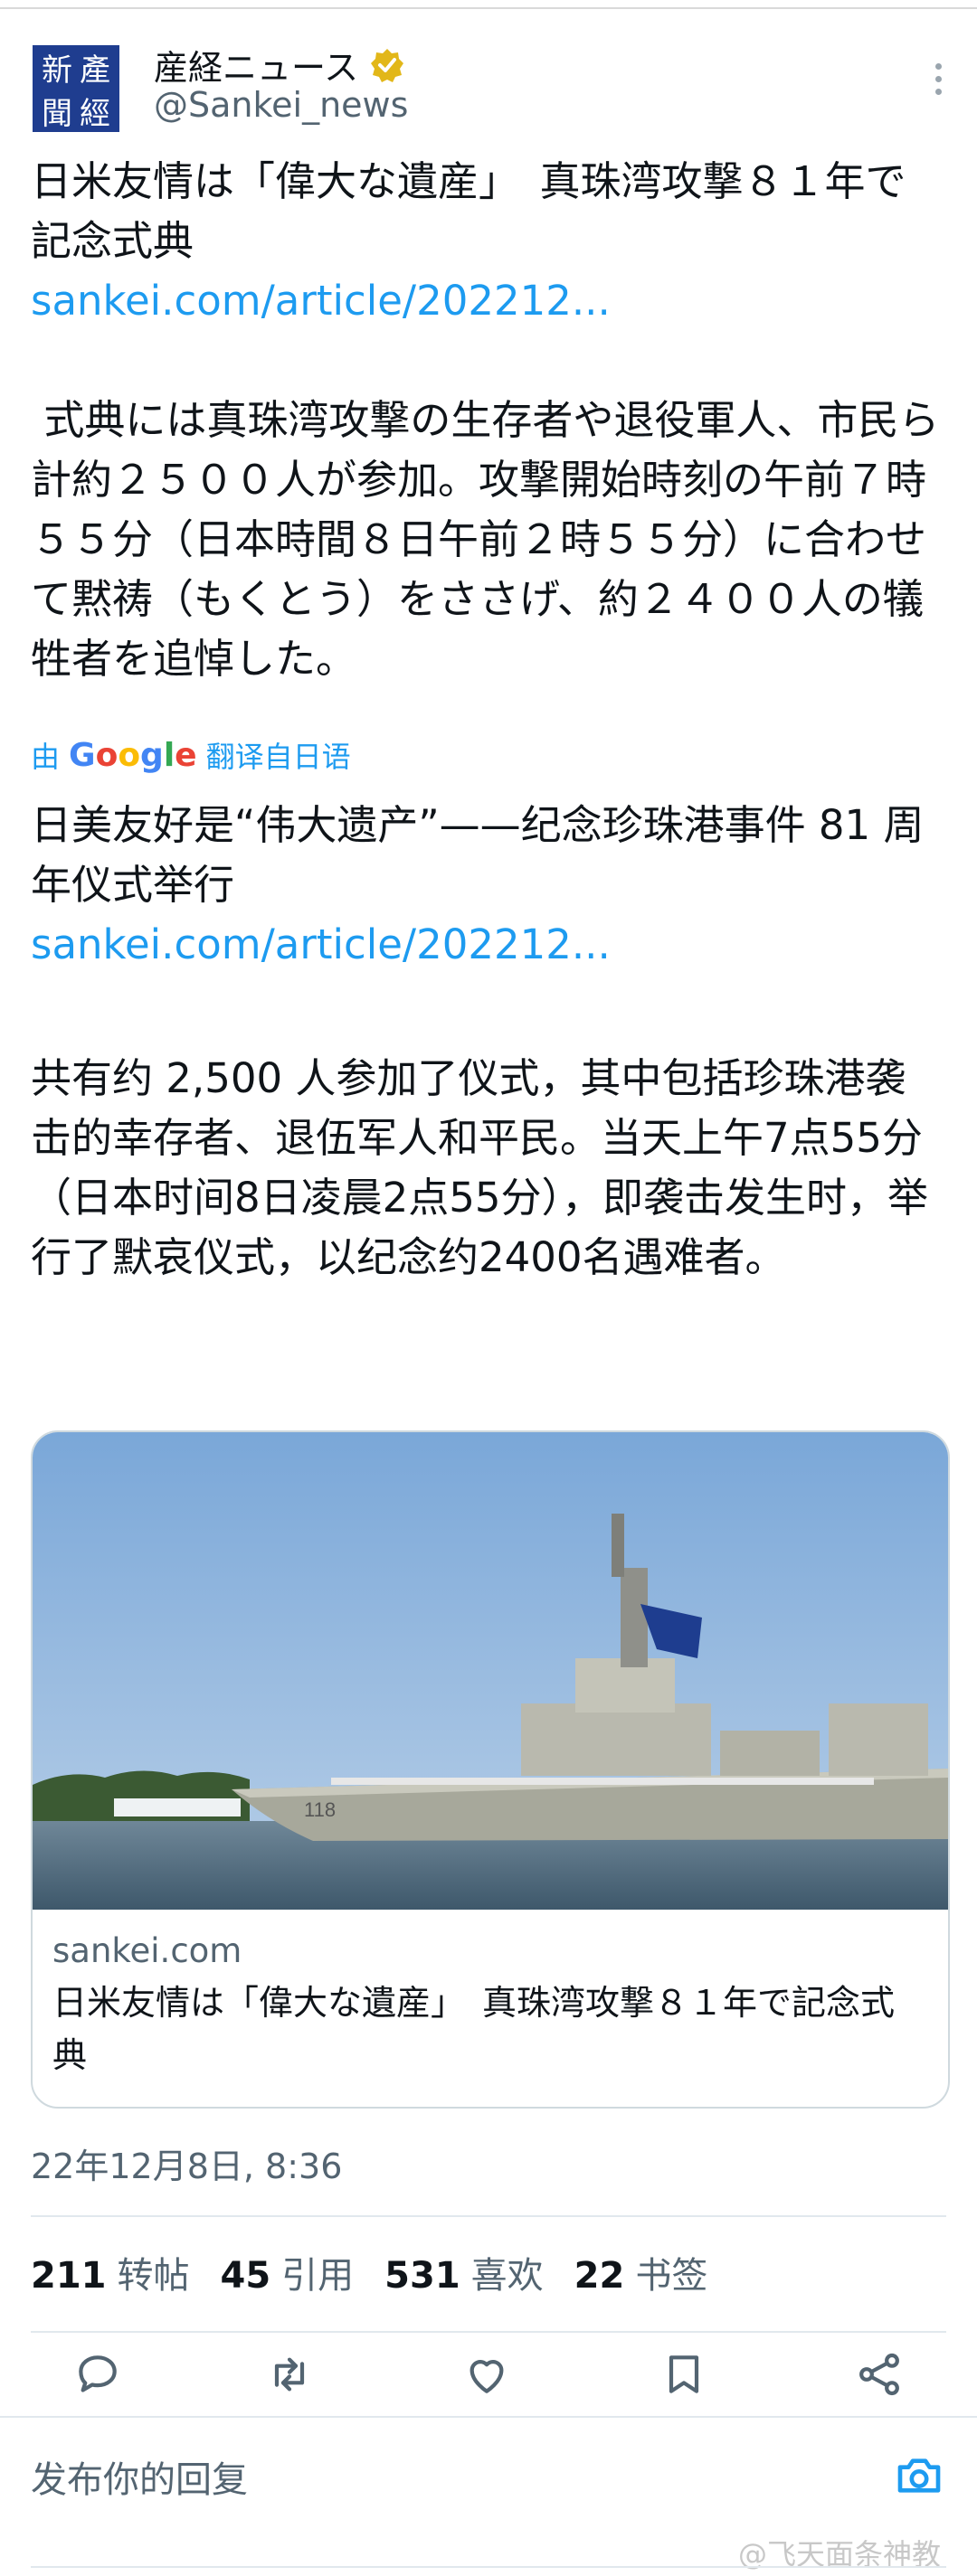 The height and width of the screenshot is (2576, 977). I want to click on avatar-char: 產, so click(95, 70).